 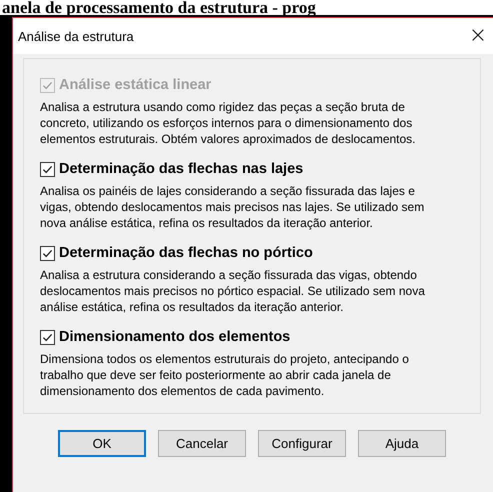 What do you see at coordinates (225, 375) in the screenshot?
I see `option-description: Dimensiona todos os elementos estruturais do projeto, antecipando o trabalho que deve ser feito posteriormente ao abrir cada janela de dimensionamento dos elementos de cada pavimento.` at bounding box center [225, 375].